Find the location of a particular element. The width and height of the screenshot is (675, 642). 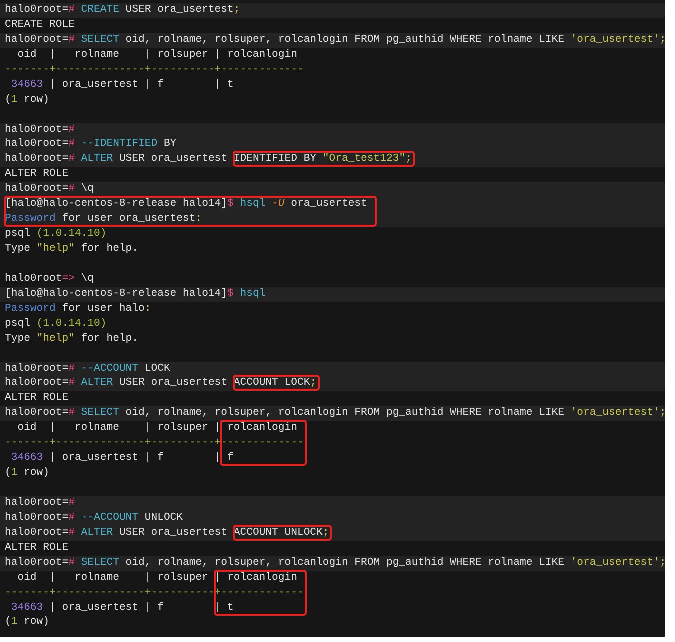

terminal-line: 34663 | ora_usertest | f | f is located at coordinates (122, 458).